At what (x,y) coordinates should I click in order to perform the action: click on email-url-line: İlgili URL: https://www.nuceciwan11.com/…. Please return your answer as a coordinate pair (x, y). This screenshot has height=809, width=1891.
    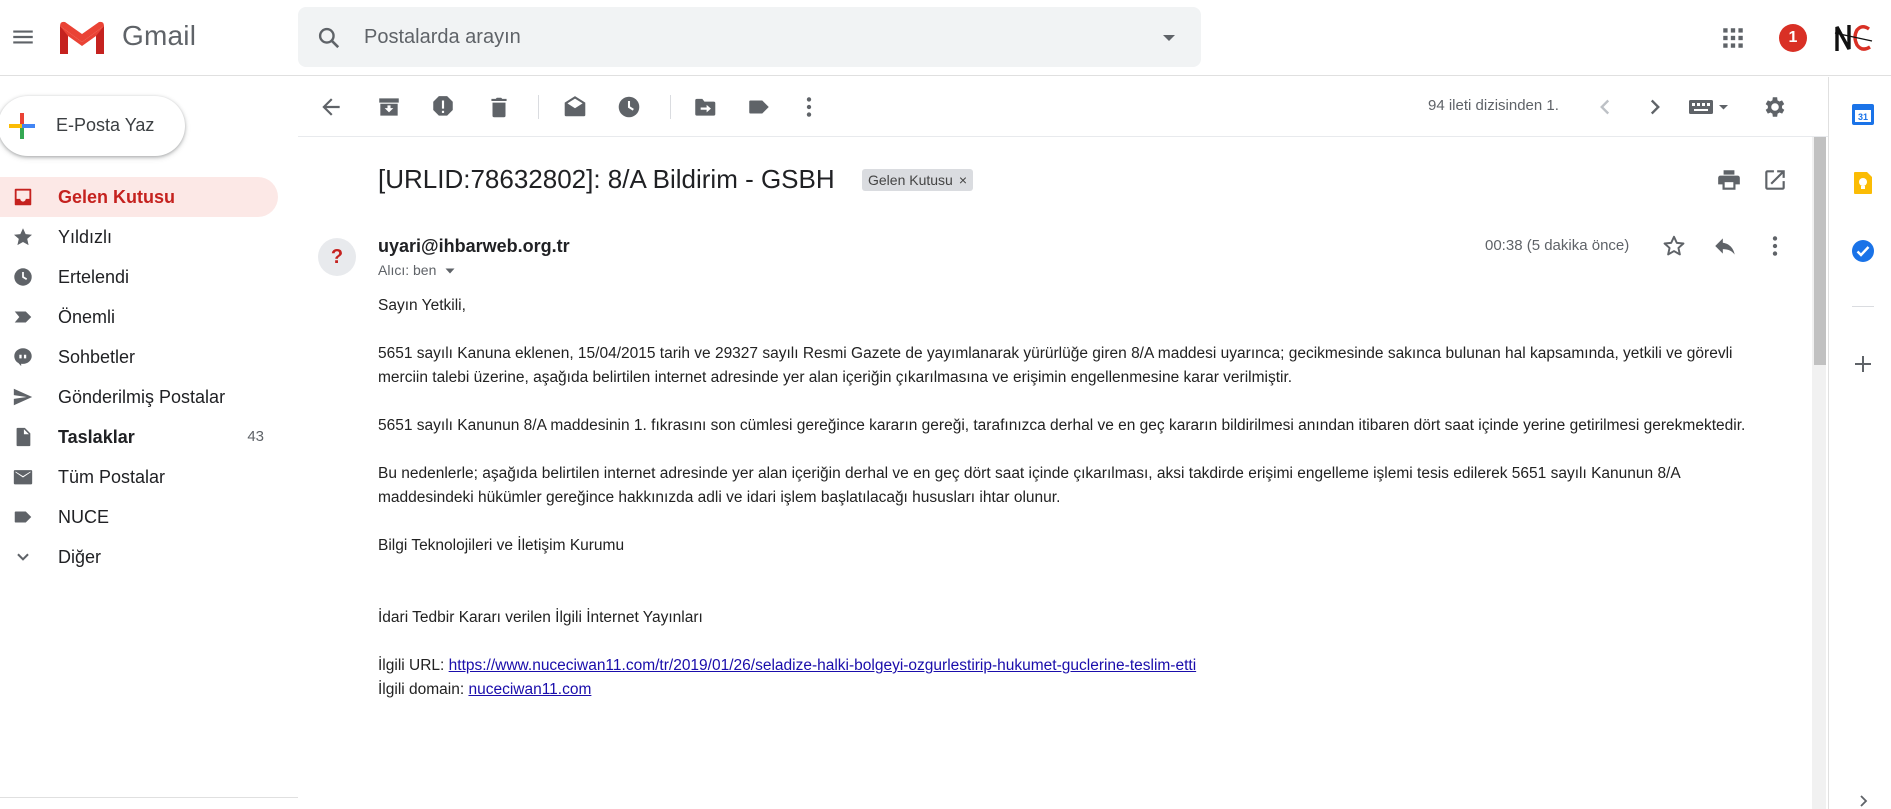
    Looking at the image, I should click on (1064, 666).